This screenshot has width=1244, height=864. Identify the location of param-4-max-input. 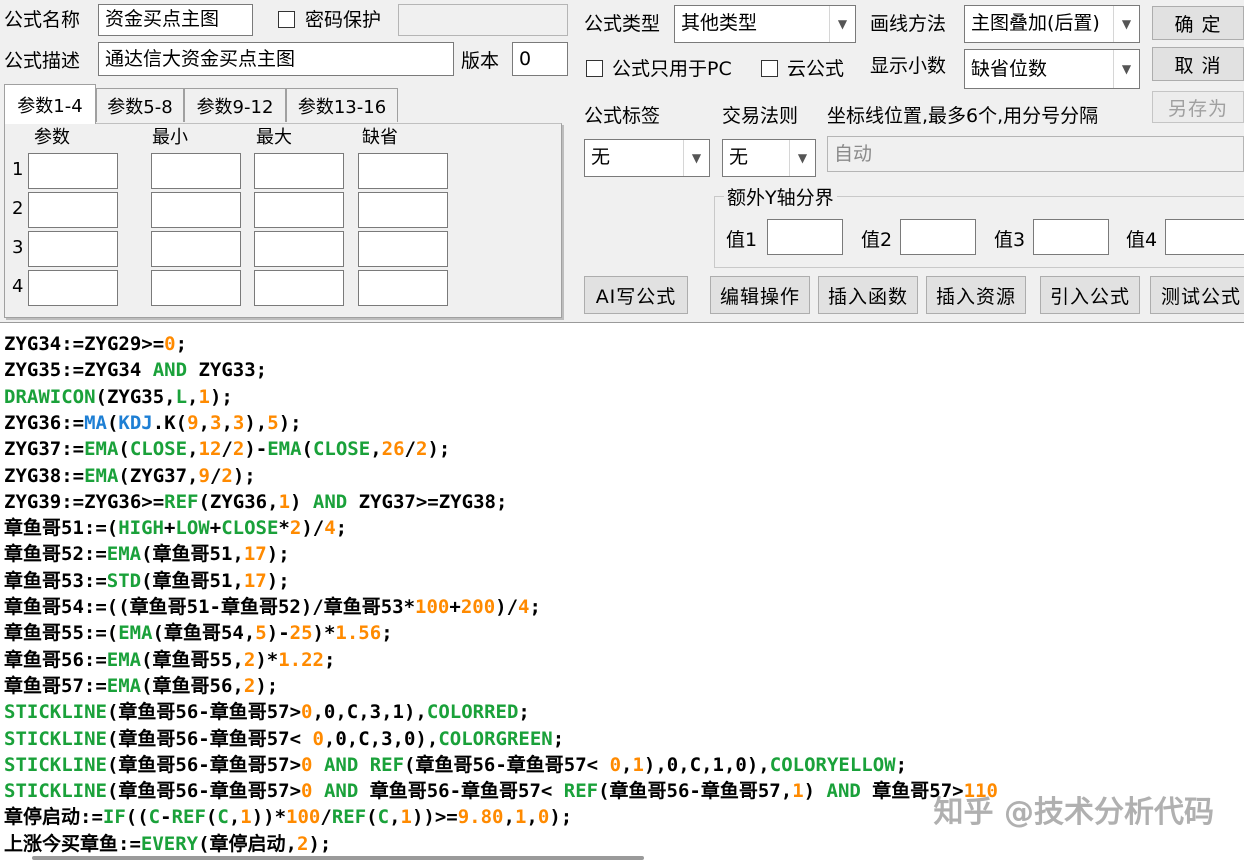
(299, 288).